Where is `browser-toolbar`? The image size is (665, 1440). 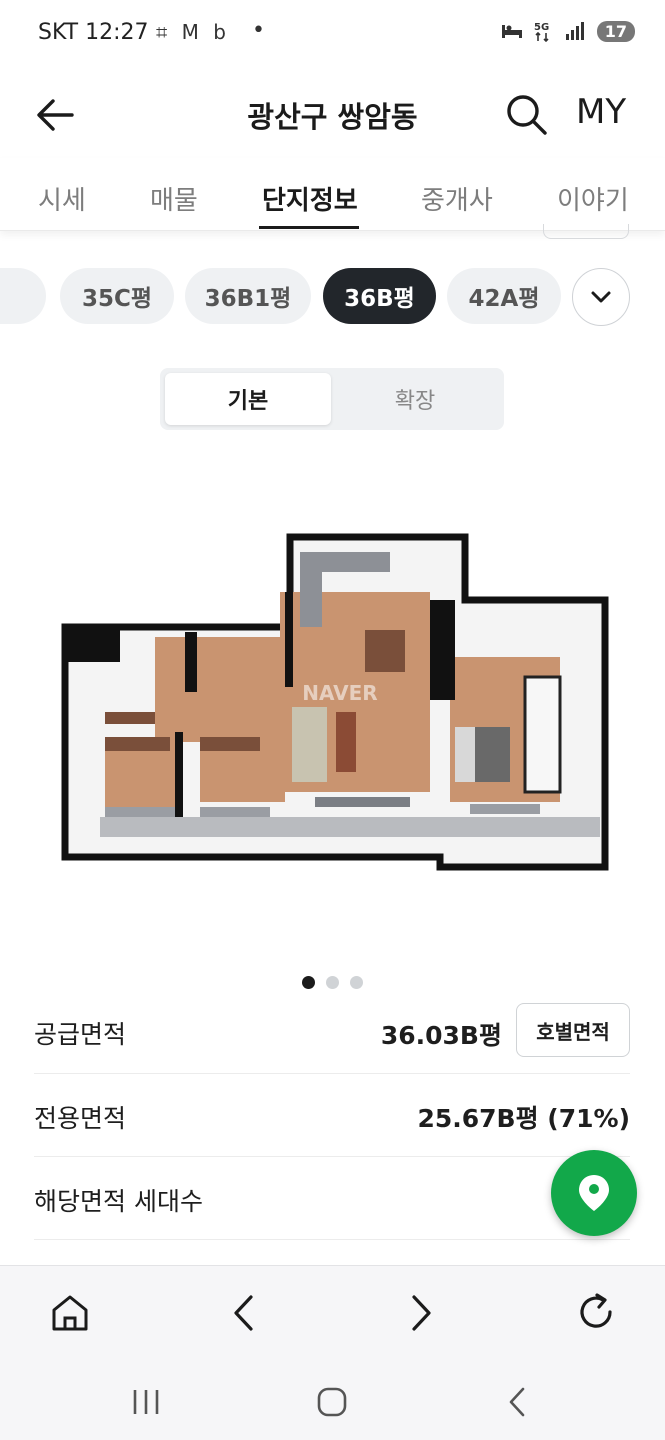 browser-toolbar is located at coordinates (332, 1313).